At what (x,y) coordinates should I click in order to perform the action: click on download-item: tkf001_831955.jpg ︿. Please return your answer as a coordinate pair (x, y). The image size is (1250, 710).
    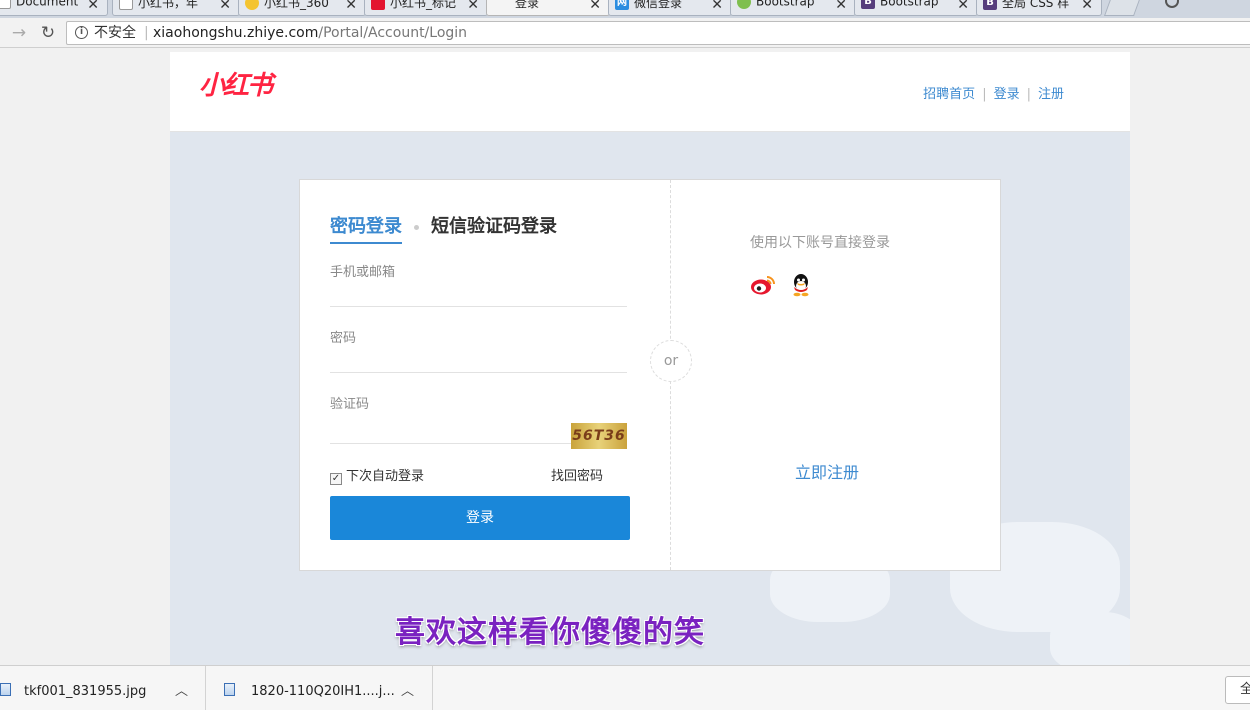
    Looking at the image, I should click on (103, 688).